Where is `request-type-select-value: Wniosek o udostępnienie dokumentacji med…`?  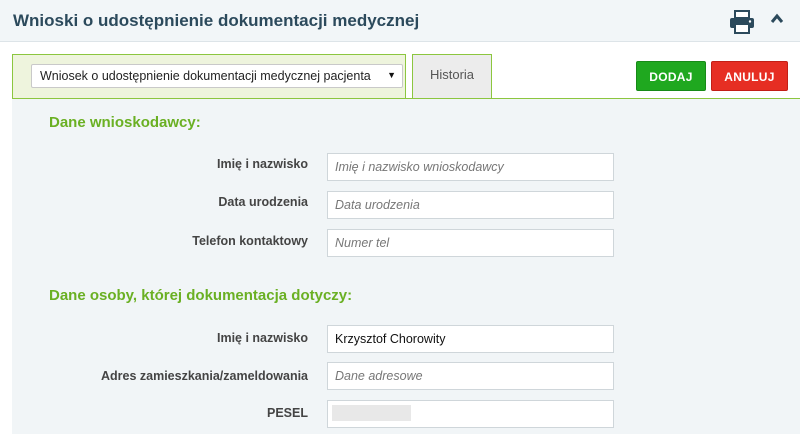
request-type-select-value: Wniosek o udostępnienie dokumentacji med… is located at coordinates (205, 76).